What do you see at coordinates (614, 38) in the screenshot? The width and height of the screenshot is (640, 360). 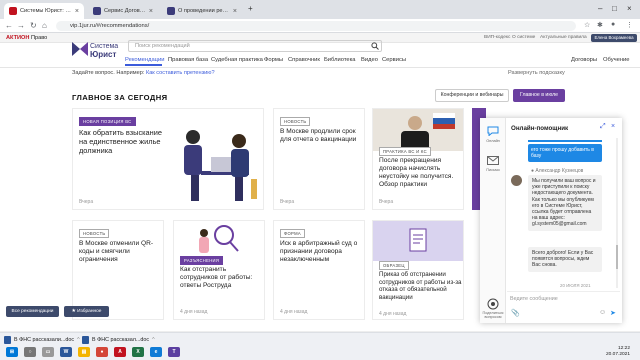 I see `account-button: Елена Вохрамеева` at bounding box center [614, 38].